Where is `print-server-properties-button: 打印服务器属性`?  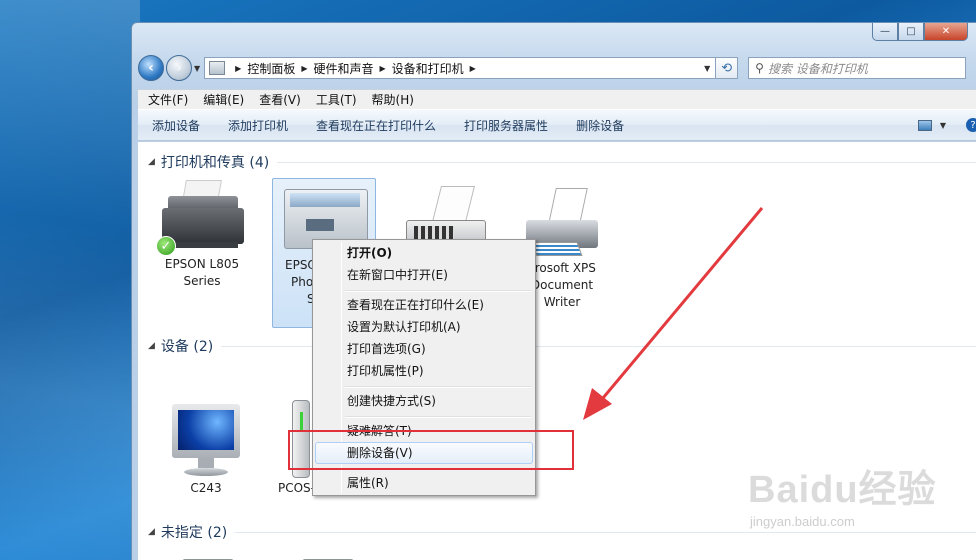
print-server-properties-button: 打印服务器属性 is located at coordinates (506, 125).